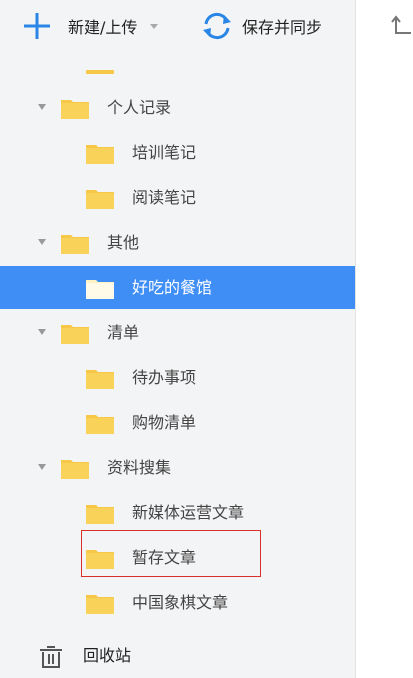 The height and width of the screenshot is (678, 413). Describe the element at coordinates (178, 26) in the screenshot. I see `sidebar-toolbar: 新建/上传 保存并同步` at that location.